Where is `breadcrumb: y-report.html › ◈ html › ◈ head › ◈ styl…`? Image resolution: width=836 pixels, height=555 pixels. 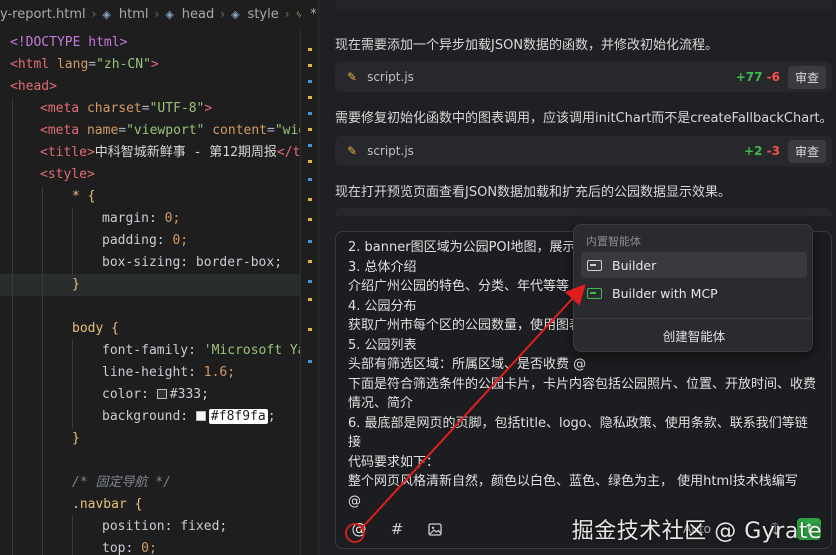
breadcrumb: y-report.html › ◈ html › ◈ head › ◈ styl… is located at coordinates (159, 14).